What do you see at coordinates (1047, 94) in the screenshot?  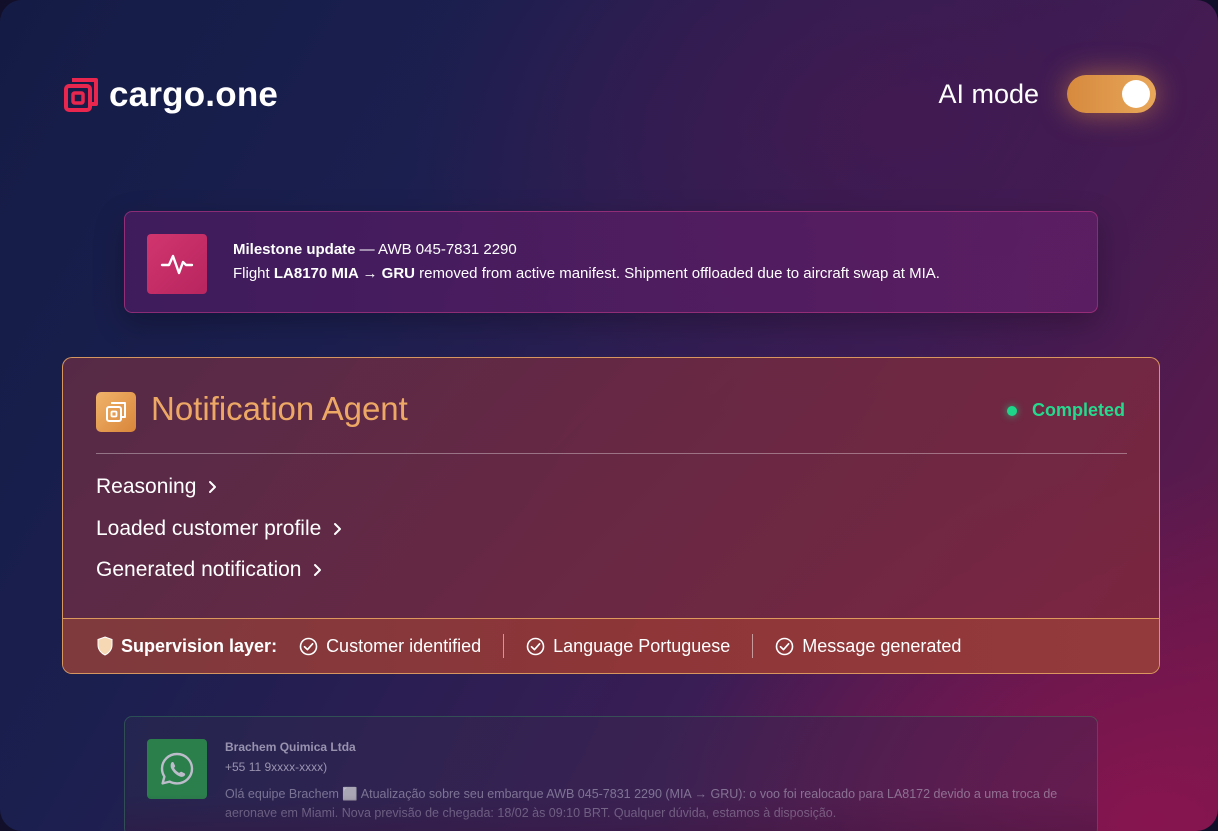 I see `ai-mode-control: AI mode` at bounding box center [1047, 94].